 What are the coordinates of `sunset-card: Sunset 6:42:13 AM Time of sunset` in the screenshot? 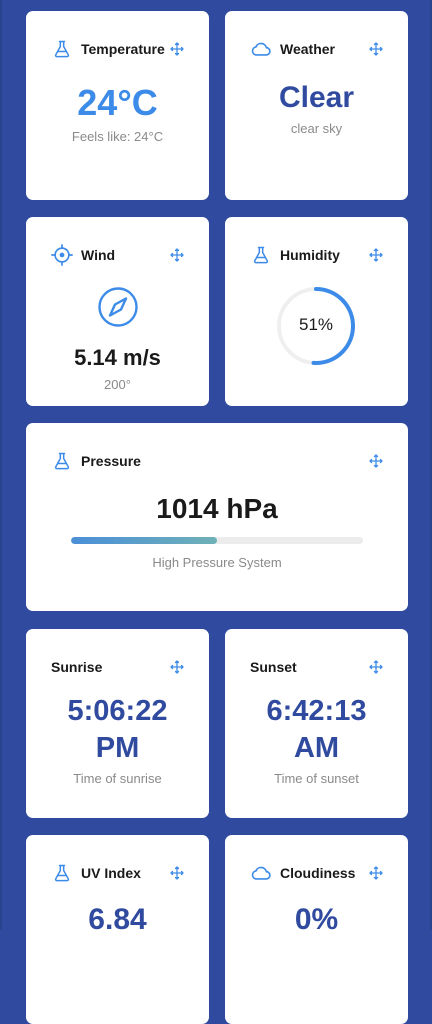 It's located at (316, 723).